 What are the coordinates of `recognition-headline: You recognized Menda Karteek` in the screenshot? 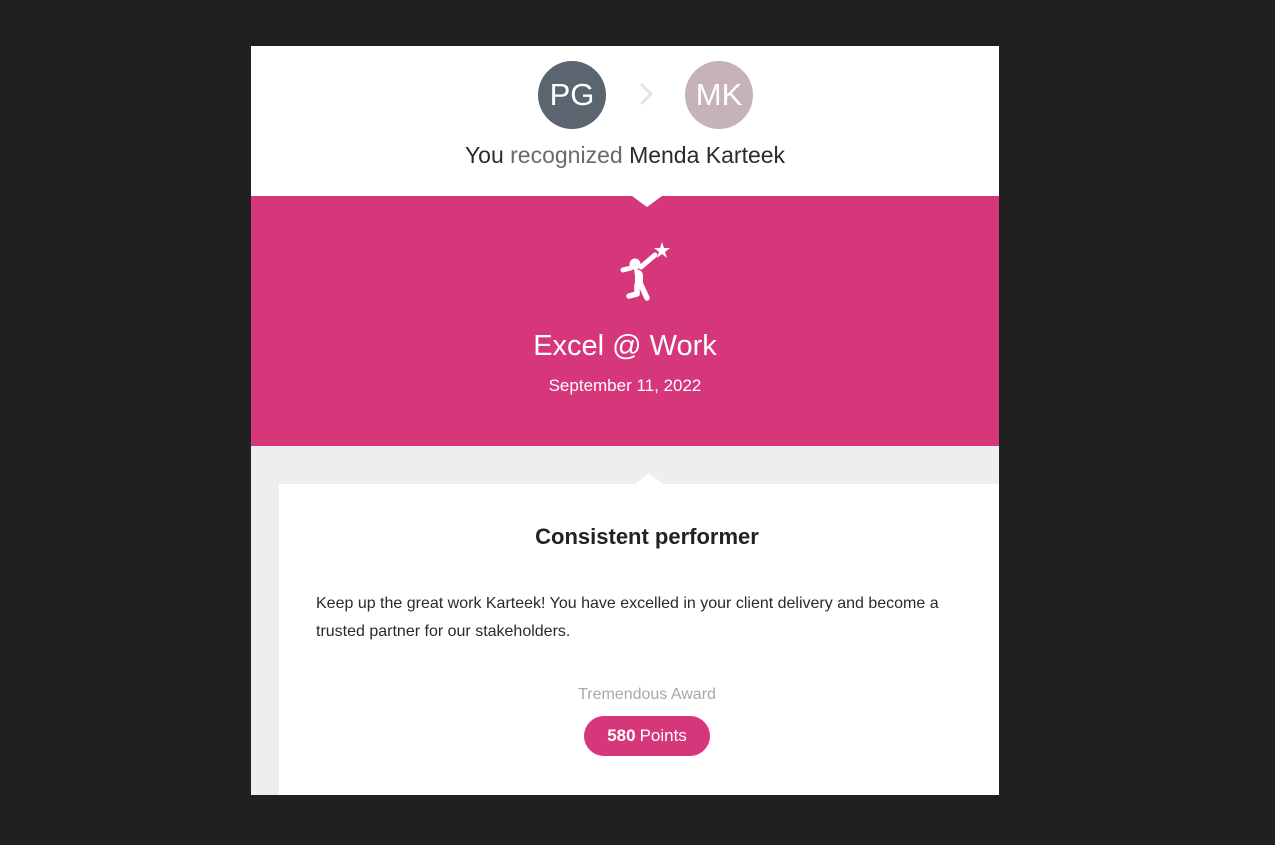 It's located at (625, 155).